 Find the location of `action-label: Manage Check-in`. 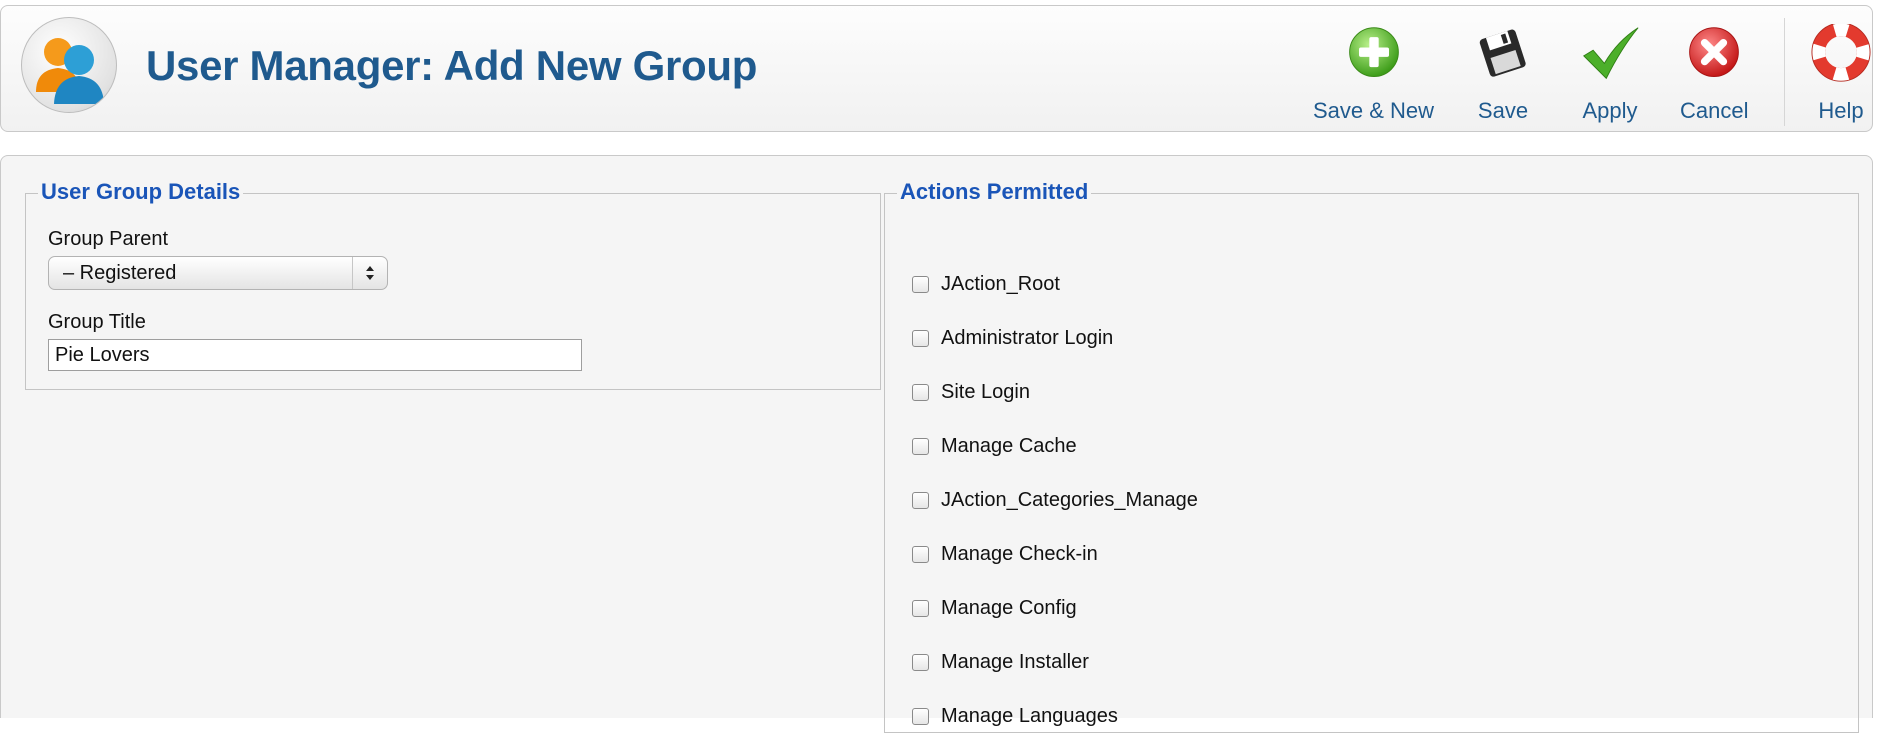

action-label: Manage Check-in is located at coordinates (1019, 553).